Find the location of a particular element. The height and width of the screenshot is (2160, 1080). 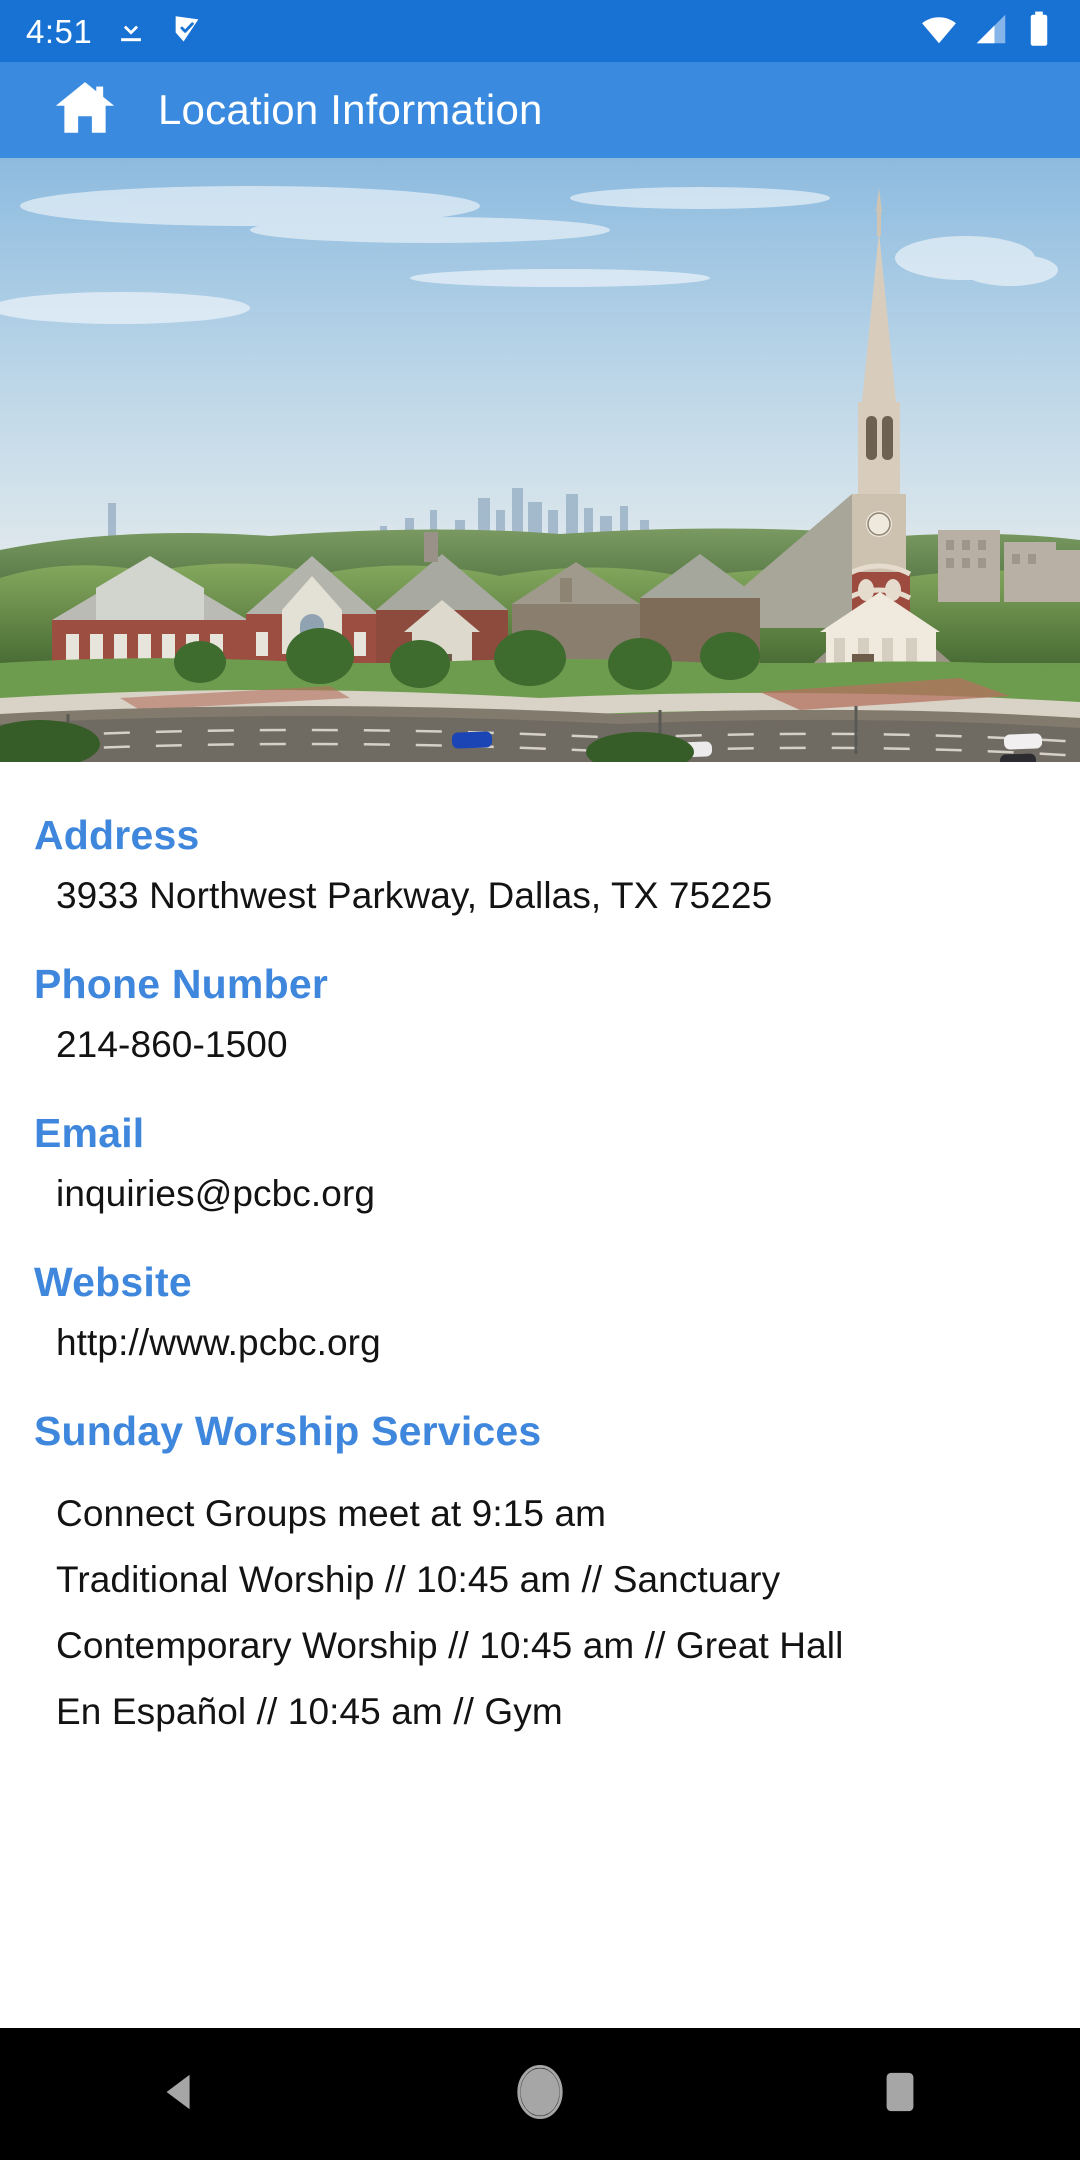

recents-button is located at coordinates (900, 2094).